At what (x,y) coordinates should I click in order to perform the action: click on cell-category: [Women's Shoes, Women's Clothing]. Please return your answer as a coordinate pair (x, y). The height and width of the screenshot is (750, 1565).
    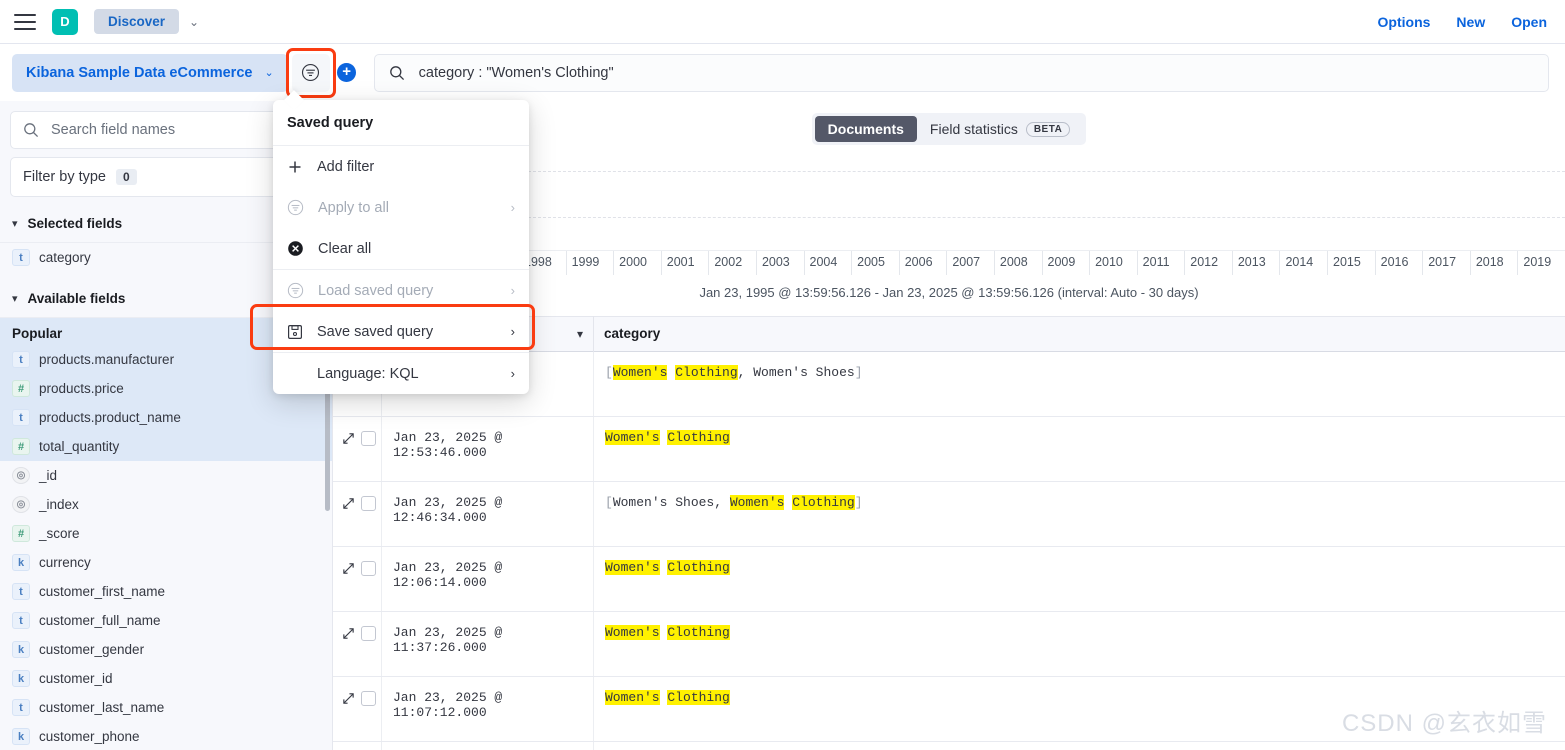
    Looking at the image, I should click on (1079, 514).